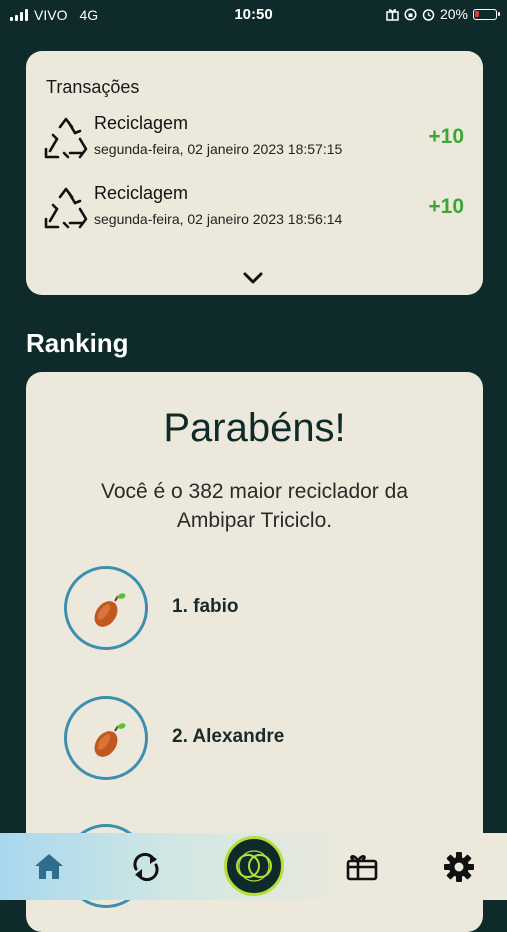 This screenshot has width=507, height=932. Describe the element at coordinates (428, 14) in the screenshot. I see `alarm-icon` at that location.